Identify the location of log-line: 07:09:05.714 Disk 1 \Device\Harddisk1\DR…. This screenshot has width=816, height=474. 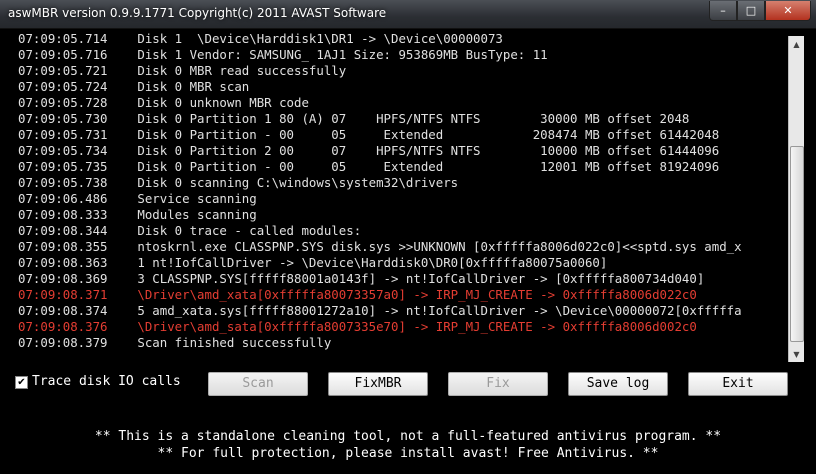
(260, 38).